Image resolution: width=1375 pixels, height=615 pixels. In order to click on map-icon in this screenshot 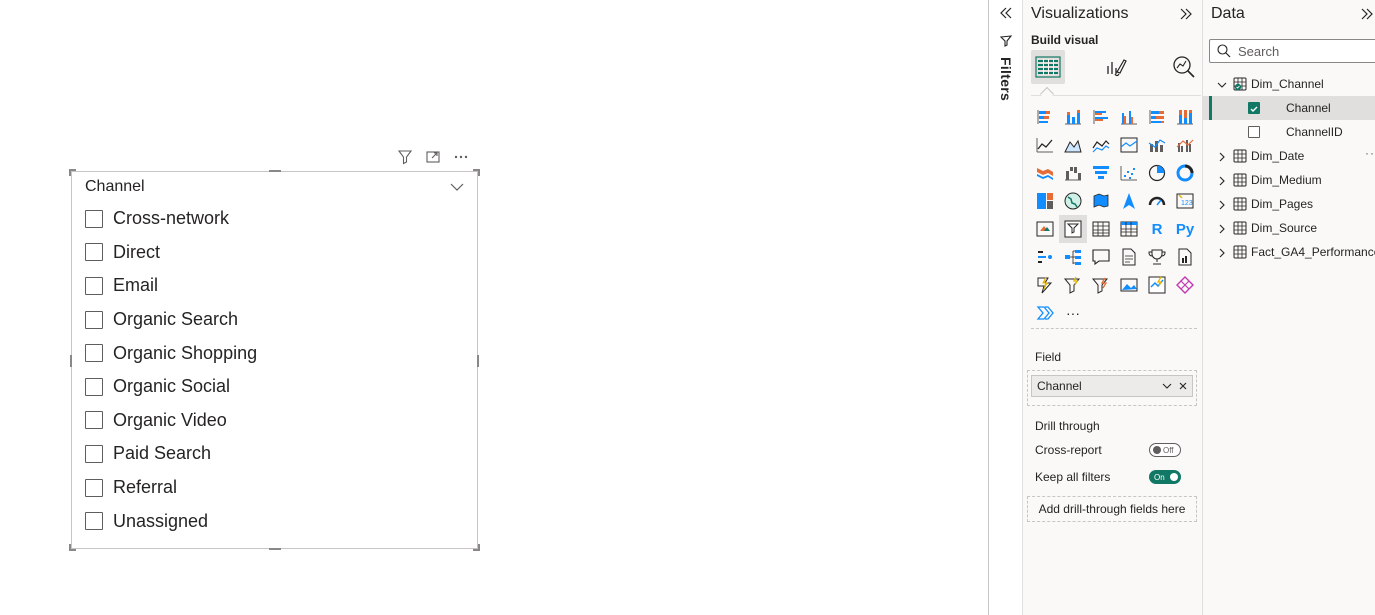, I will do `click(1073, 201)`.